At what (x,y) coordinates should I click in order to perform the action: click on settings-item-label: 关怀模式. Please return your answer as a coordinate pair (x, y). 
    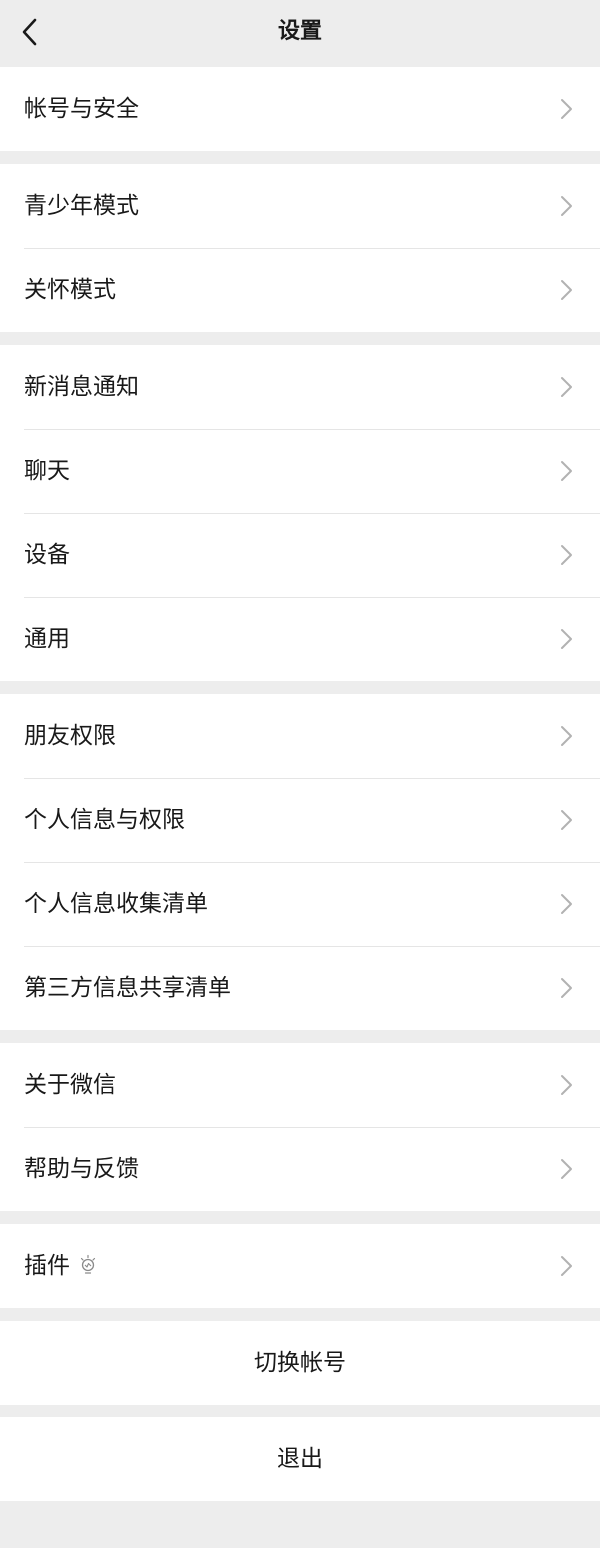
    Looking at the image, I should click on (70, 290).